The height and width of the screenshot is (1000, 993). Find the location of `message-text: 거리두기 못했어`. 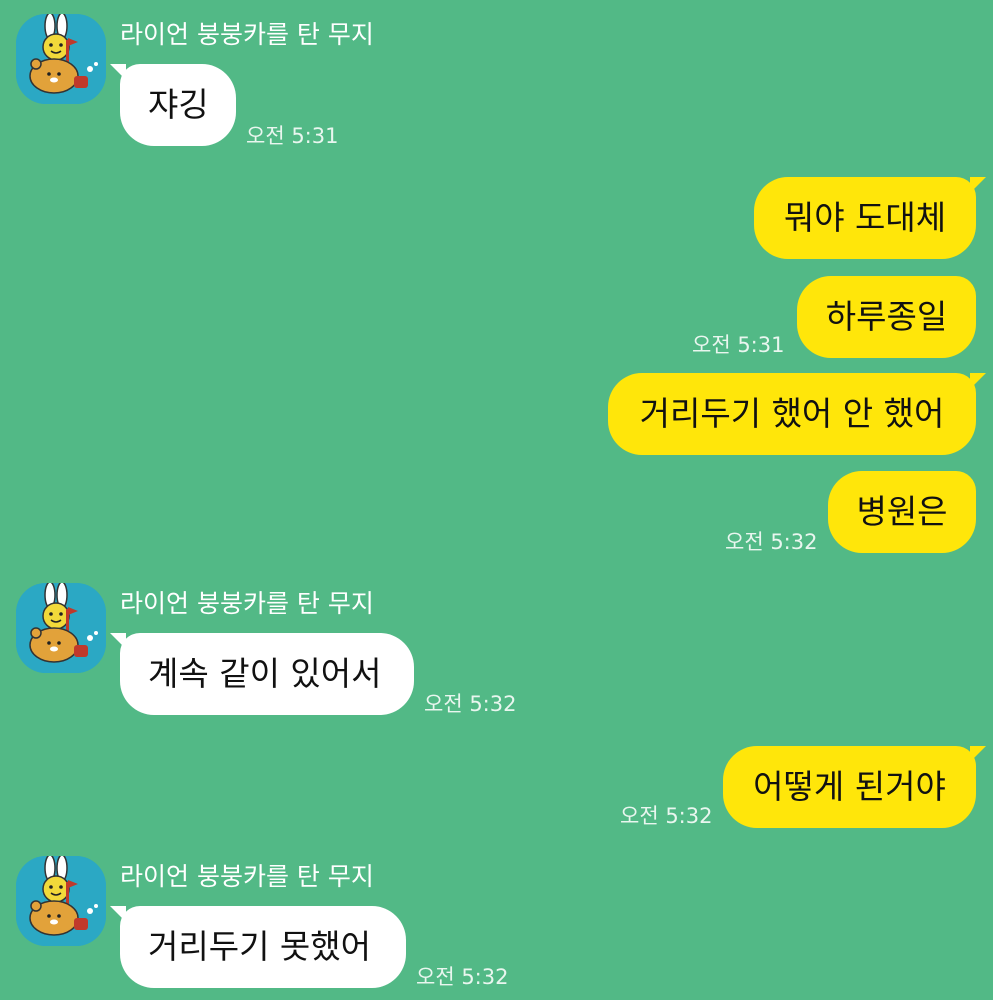

message-text: 거리두기 못했어 is located at coordinates (260, 946).